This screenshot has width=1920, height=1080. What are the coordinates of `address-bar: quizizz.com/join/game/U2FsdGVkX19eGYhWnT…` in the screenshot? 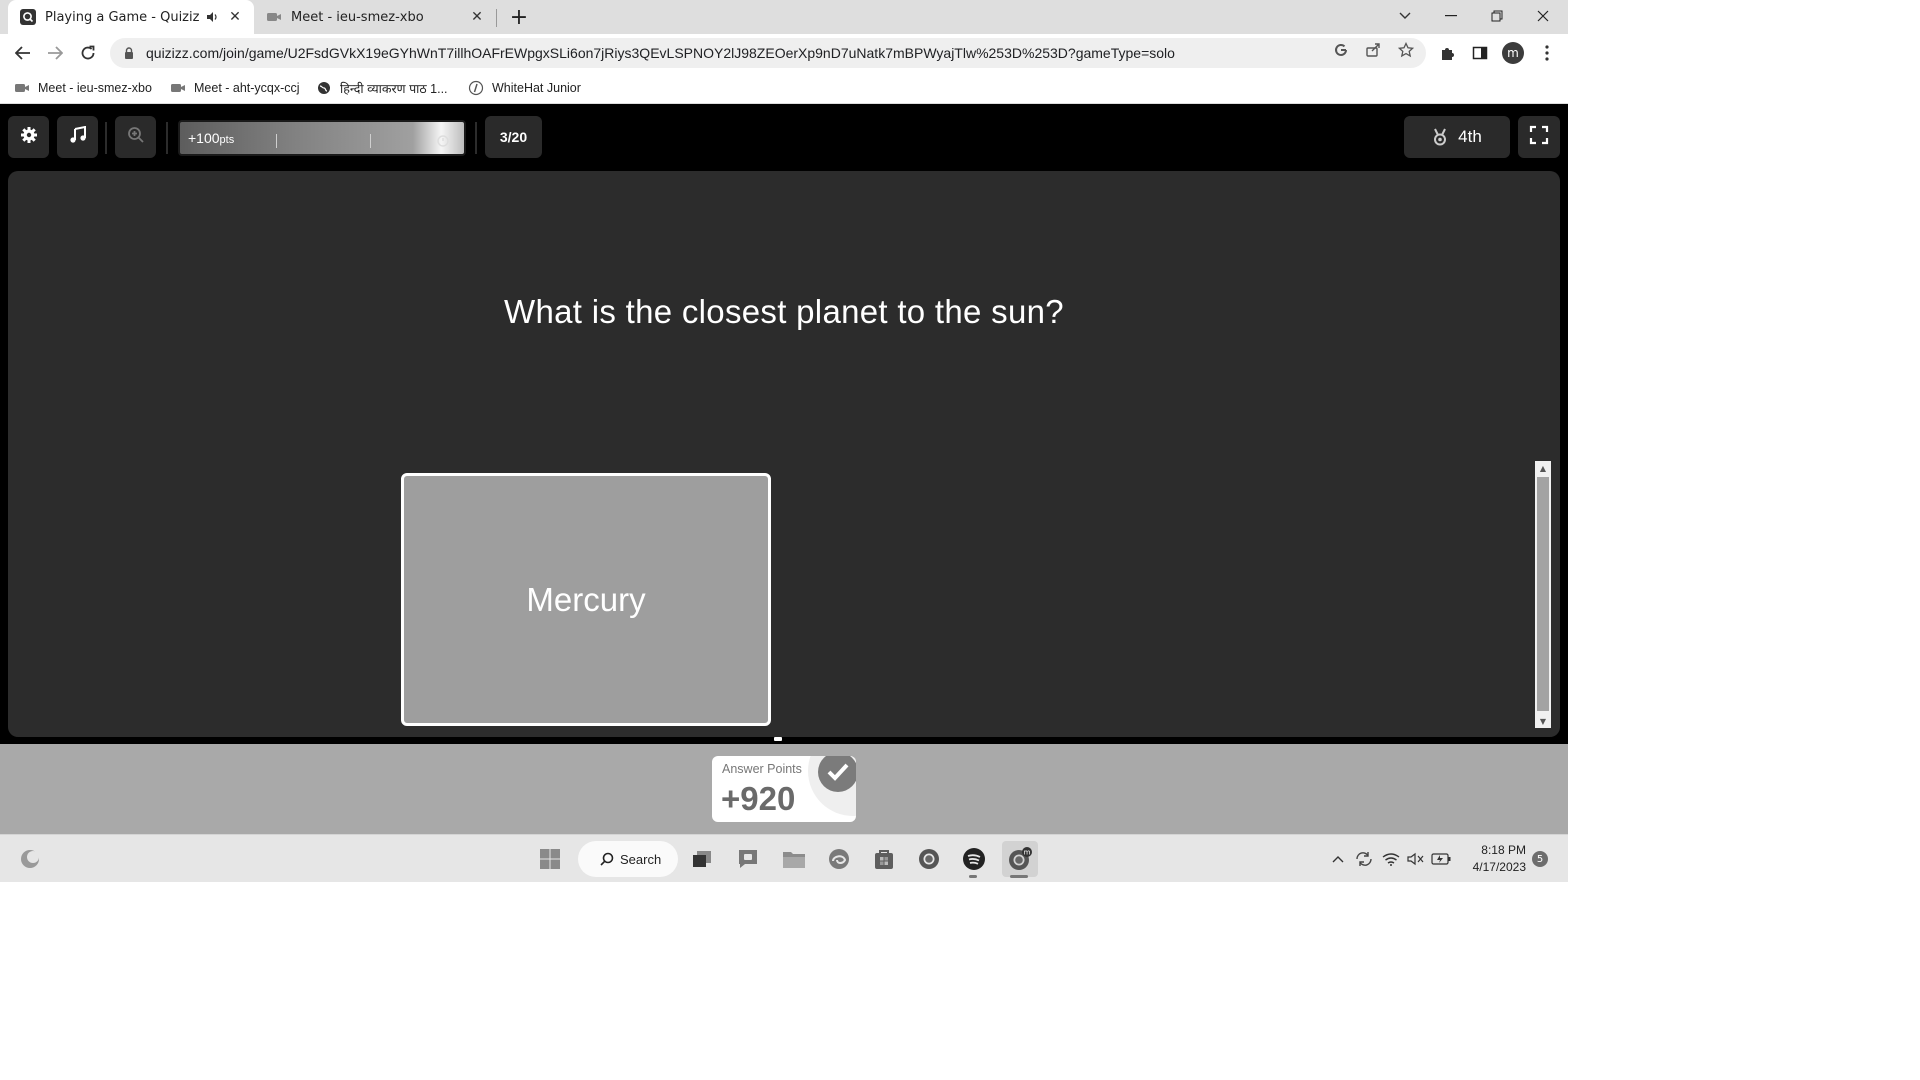 It's located at (768, 53).